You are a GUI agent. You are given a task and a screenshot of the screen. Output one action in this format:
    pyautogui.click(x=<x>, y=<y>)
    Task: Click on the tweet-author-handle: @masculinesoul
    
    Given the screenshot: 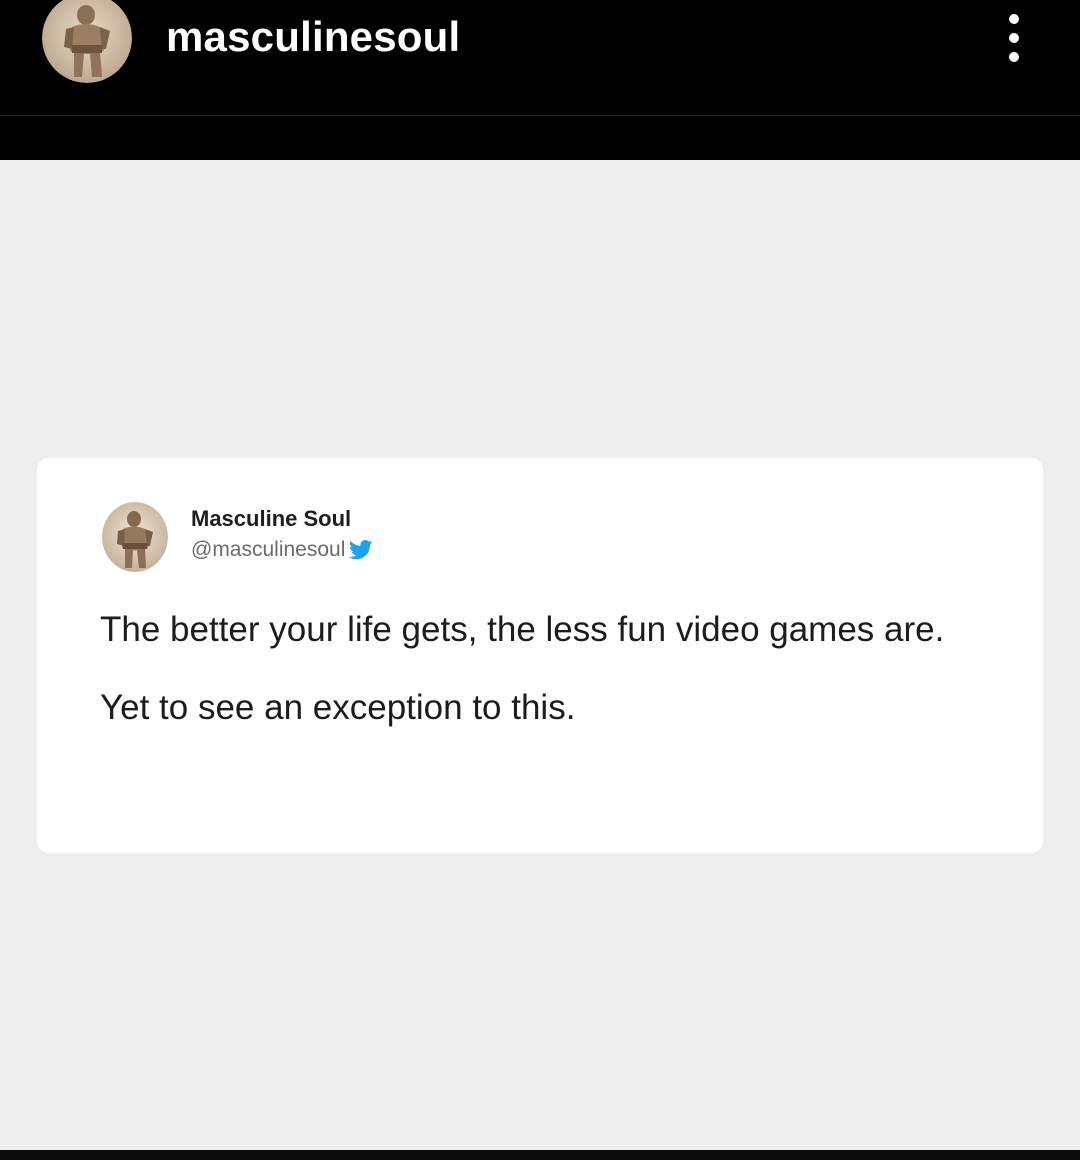 What is the action you would take?
    pyautogui.click(x=268, y=549)
    